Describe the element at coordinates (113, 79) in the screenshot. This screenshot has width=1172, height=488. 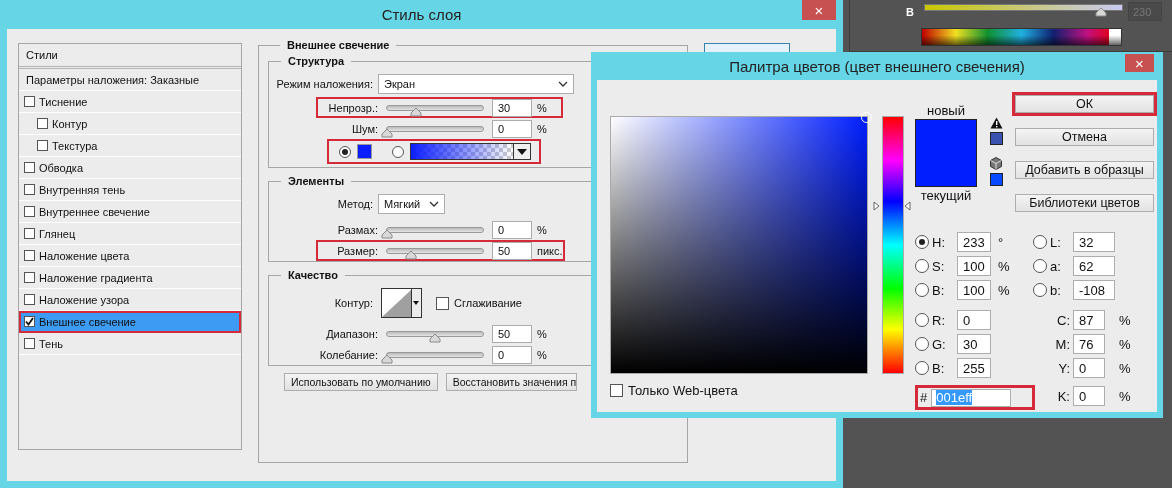
I see `list-item: Параметры наложения: Заказные` at that location.